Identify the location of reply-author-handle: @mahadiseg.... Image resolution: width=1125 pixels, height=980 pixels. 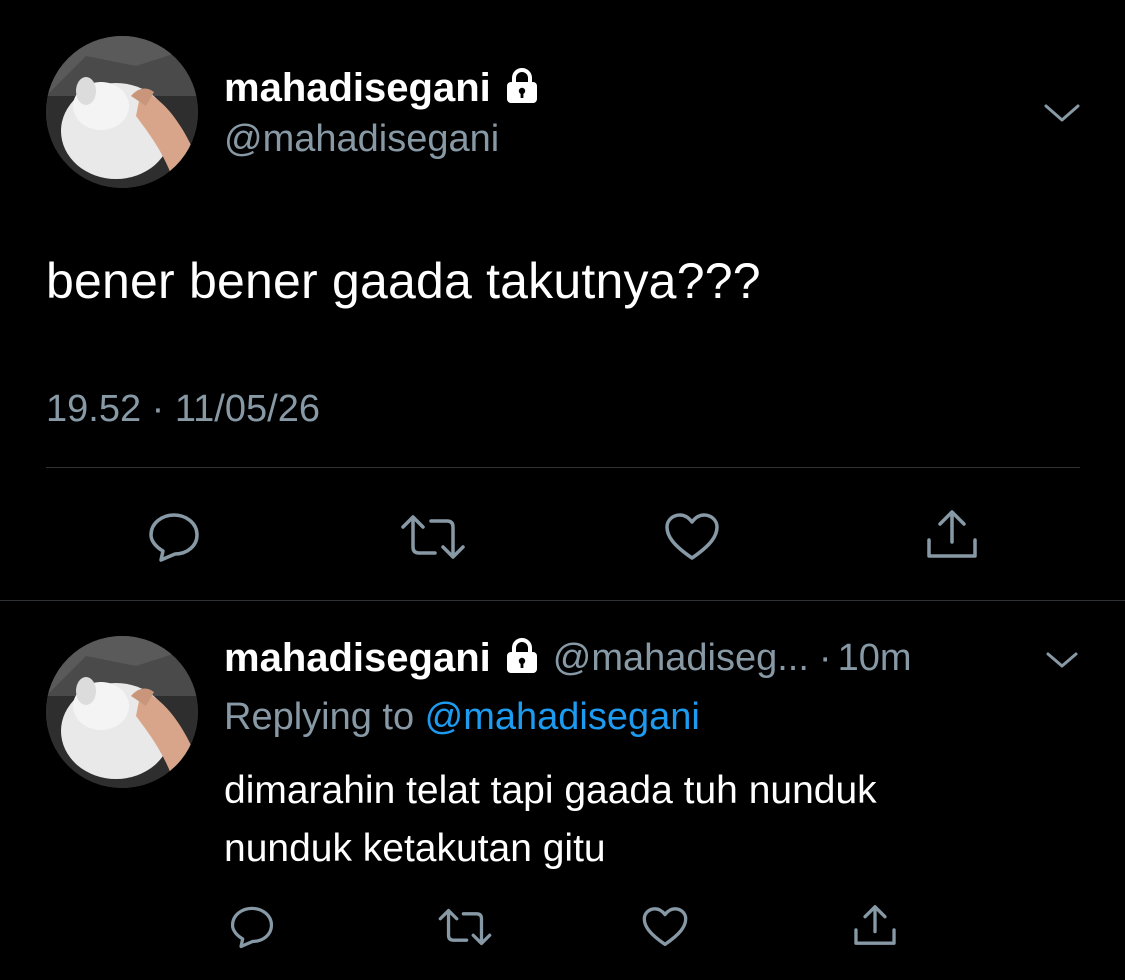
(681, 658).